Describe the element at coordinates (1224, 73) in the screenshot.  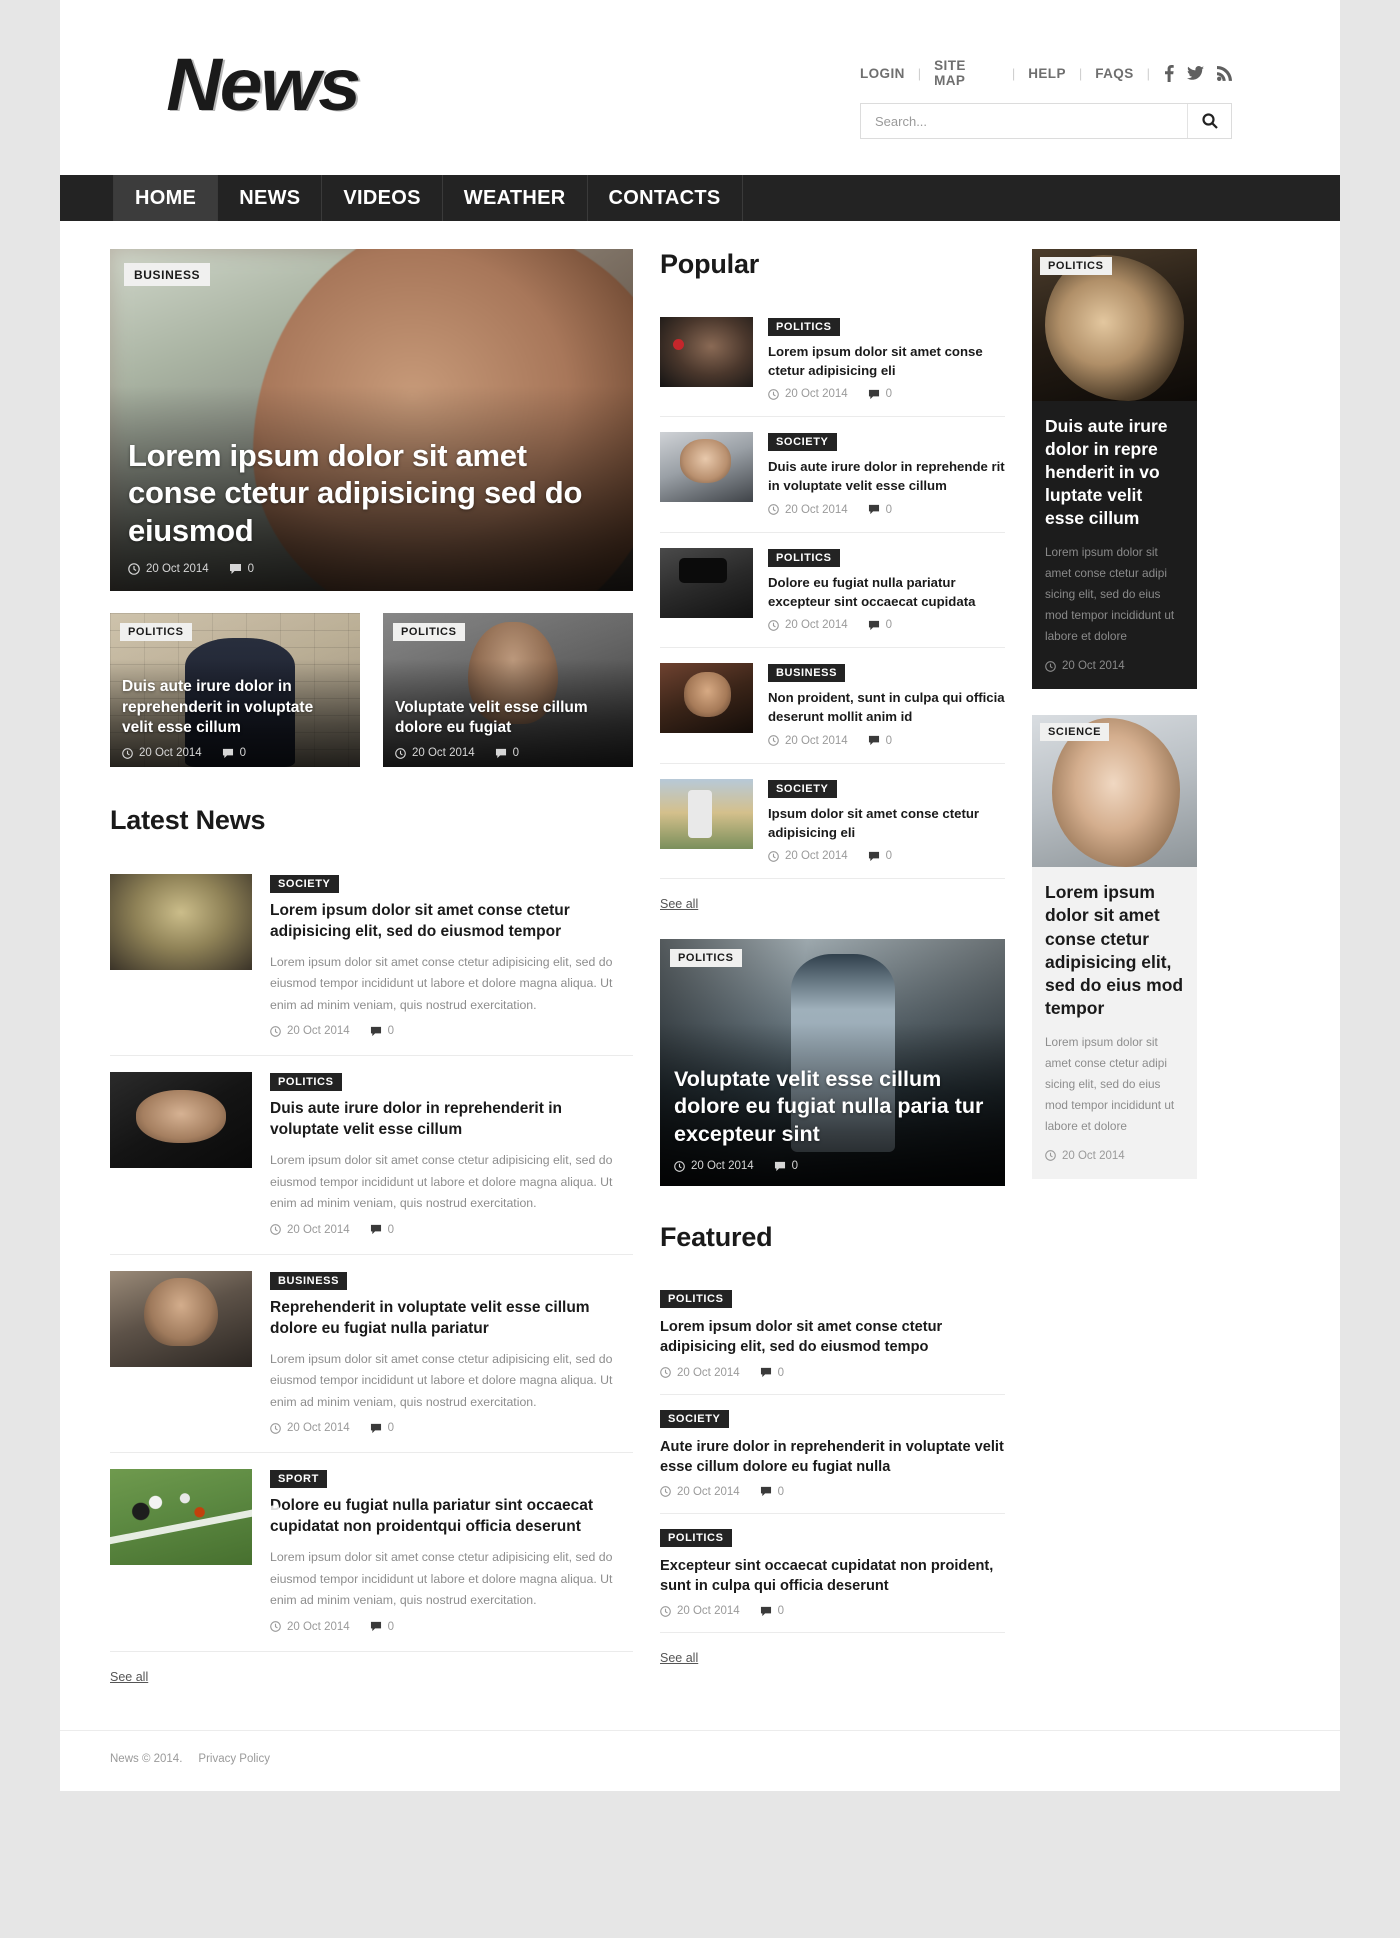
I see `rss-icon` at that location.